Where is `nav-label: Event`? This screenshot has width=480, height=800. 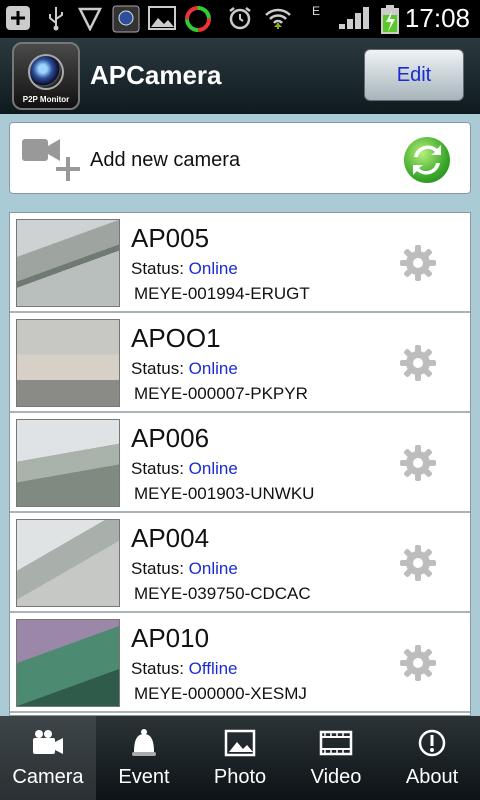
nav-label: Event is located at coordinates (144, 777).